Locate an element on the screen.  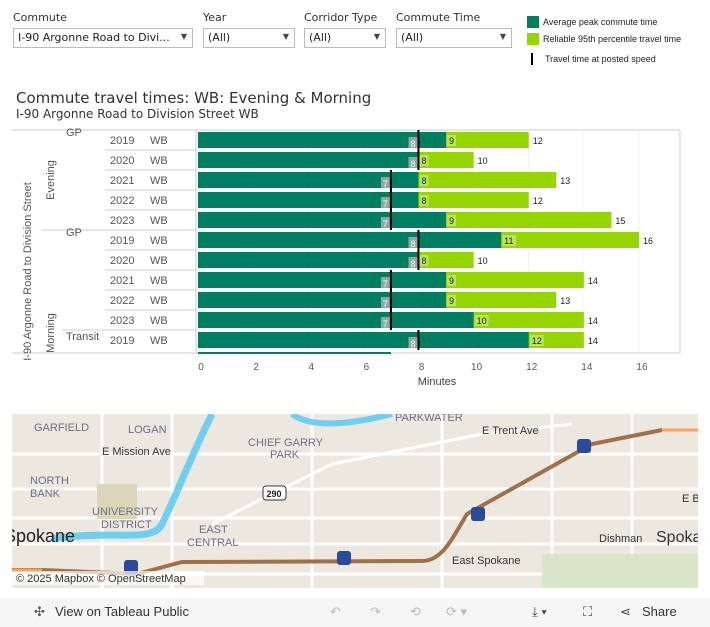
map-attribution: © 2025 Mapbox © OpenStreetMap is located at coordinates (101, 579).